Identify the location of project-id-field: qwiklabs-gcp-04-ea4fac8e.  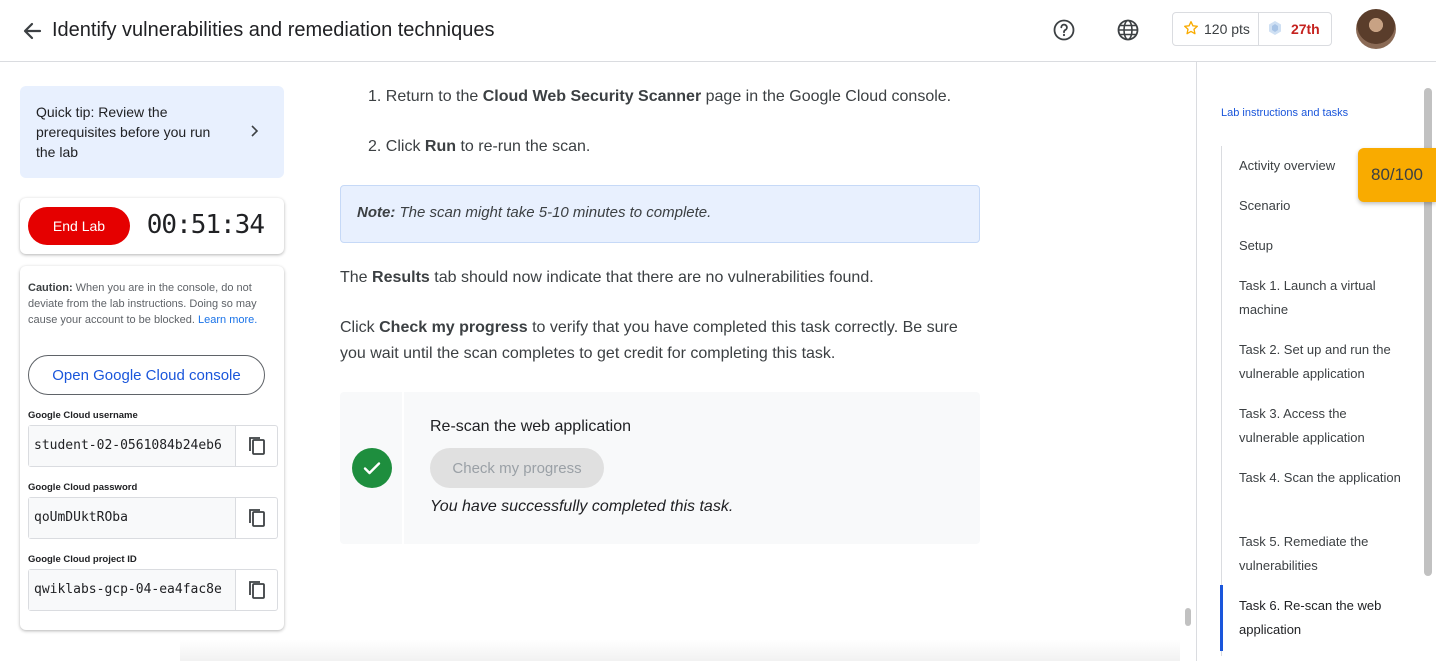
(153, 590).